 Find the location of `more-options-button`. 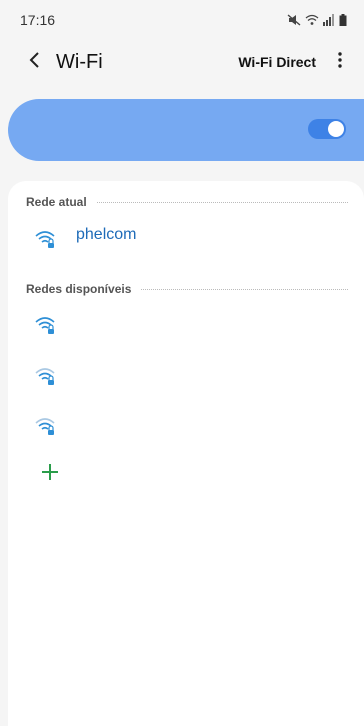

more-options-button is located at coordinates (340, 62).